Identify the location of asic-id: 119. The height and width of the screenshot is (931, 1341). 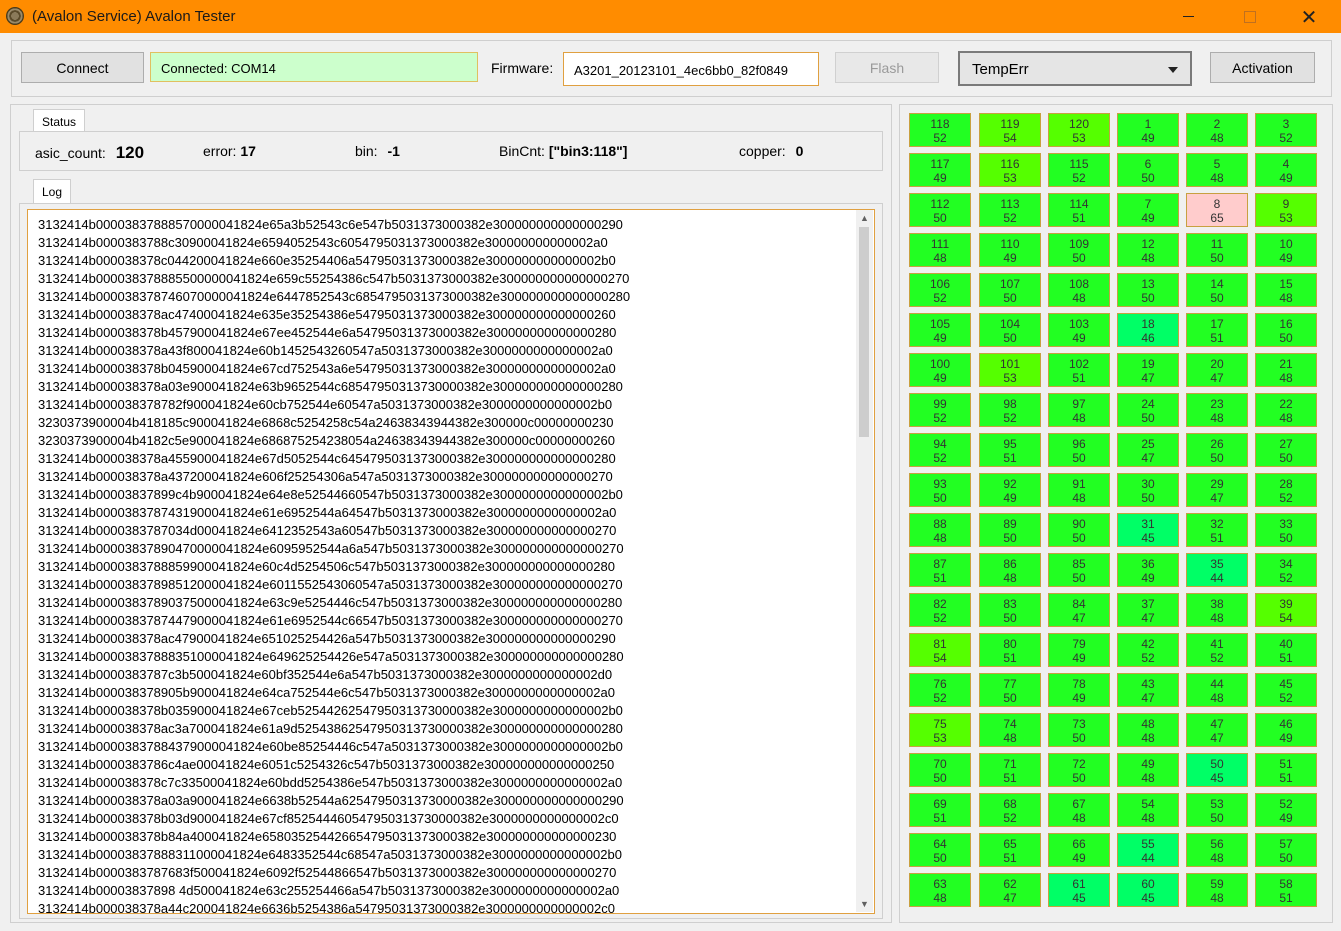
(1010, 124).